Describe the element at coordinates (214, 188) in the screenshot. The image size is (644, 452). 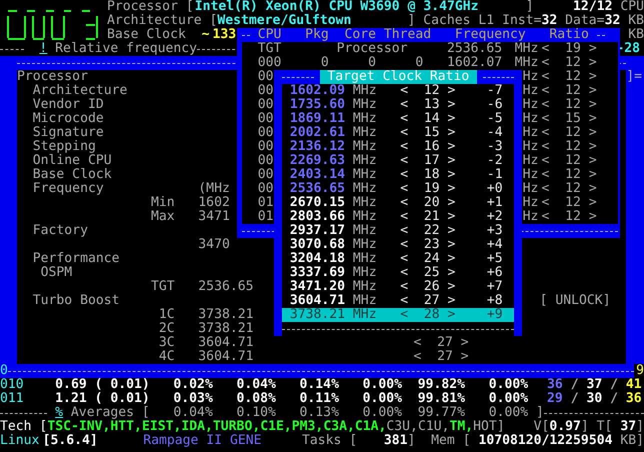
I see `setting-value: (MHz` at that location.